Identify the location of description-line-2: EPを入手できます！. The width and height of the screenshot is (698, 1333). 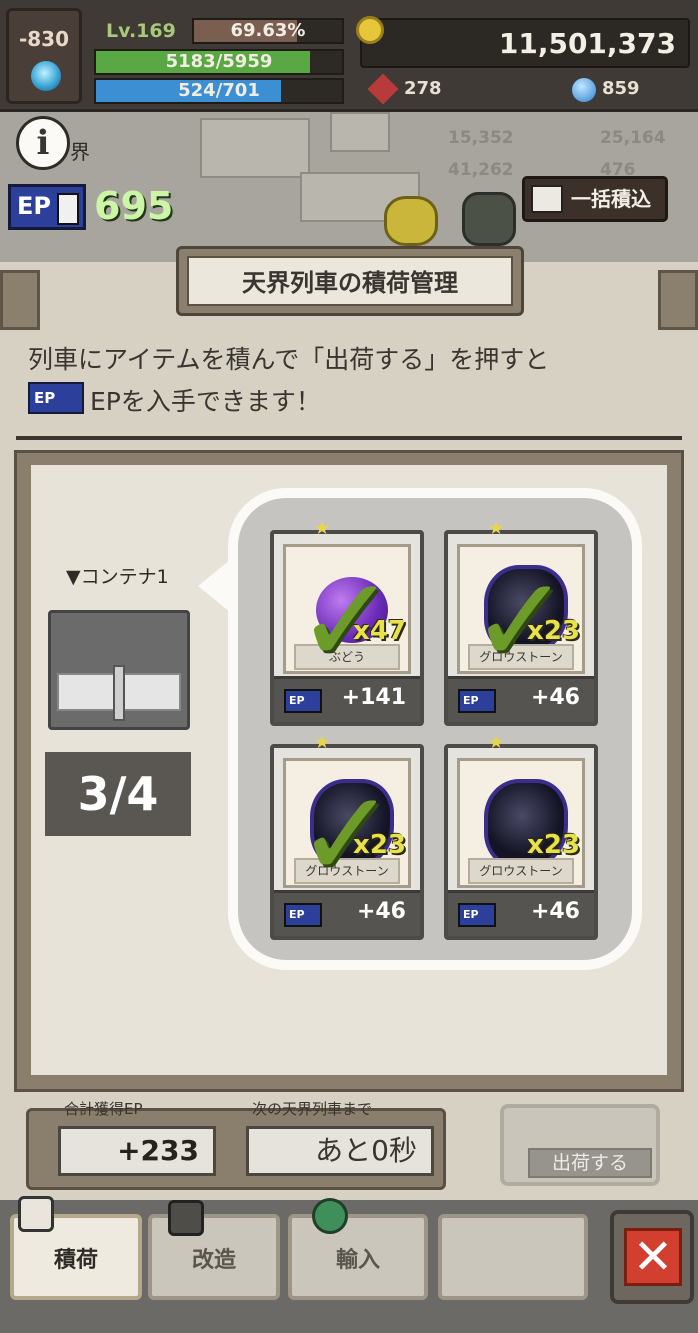
(205, 401).